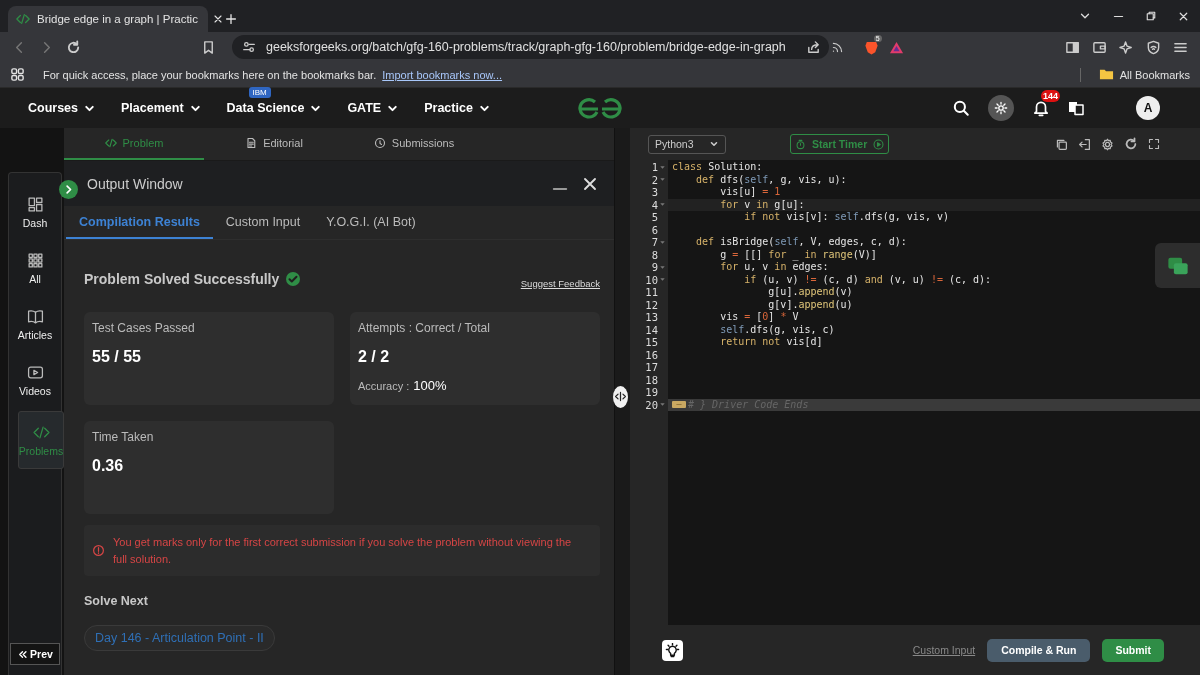 This screenshot has height=675, width=1200. What do you see at coordinates (600, 108) in the screenshot?
I see `site-logo` at bounding box center [600, 108].